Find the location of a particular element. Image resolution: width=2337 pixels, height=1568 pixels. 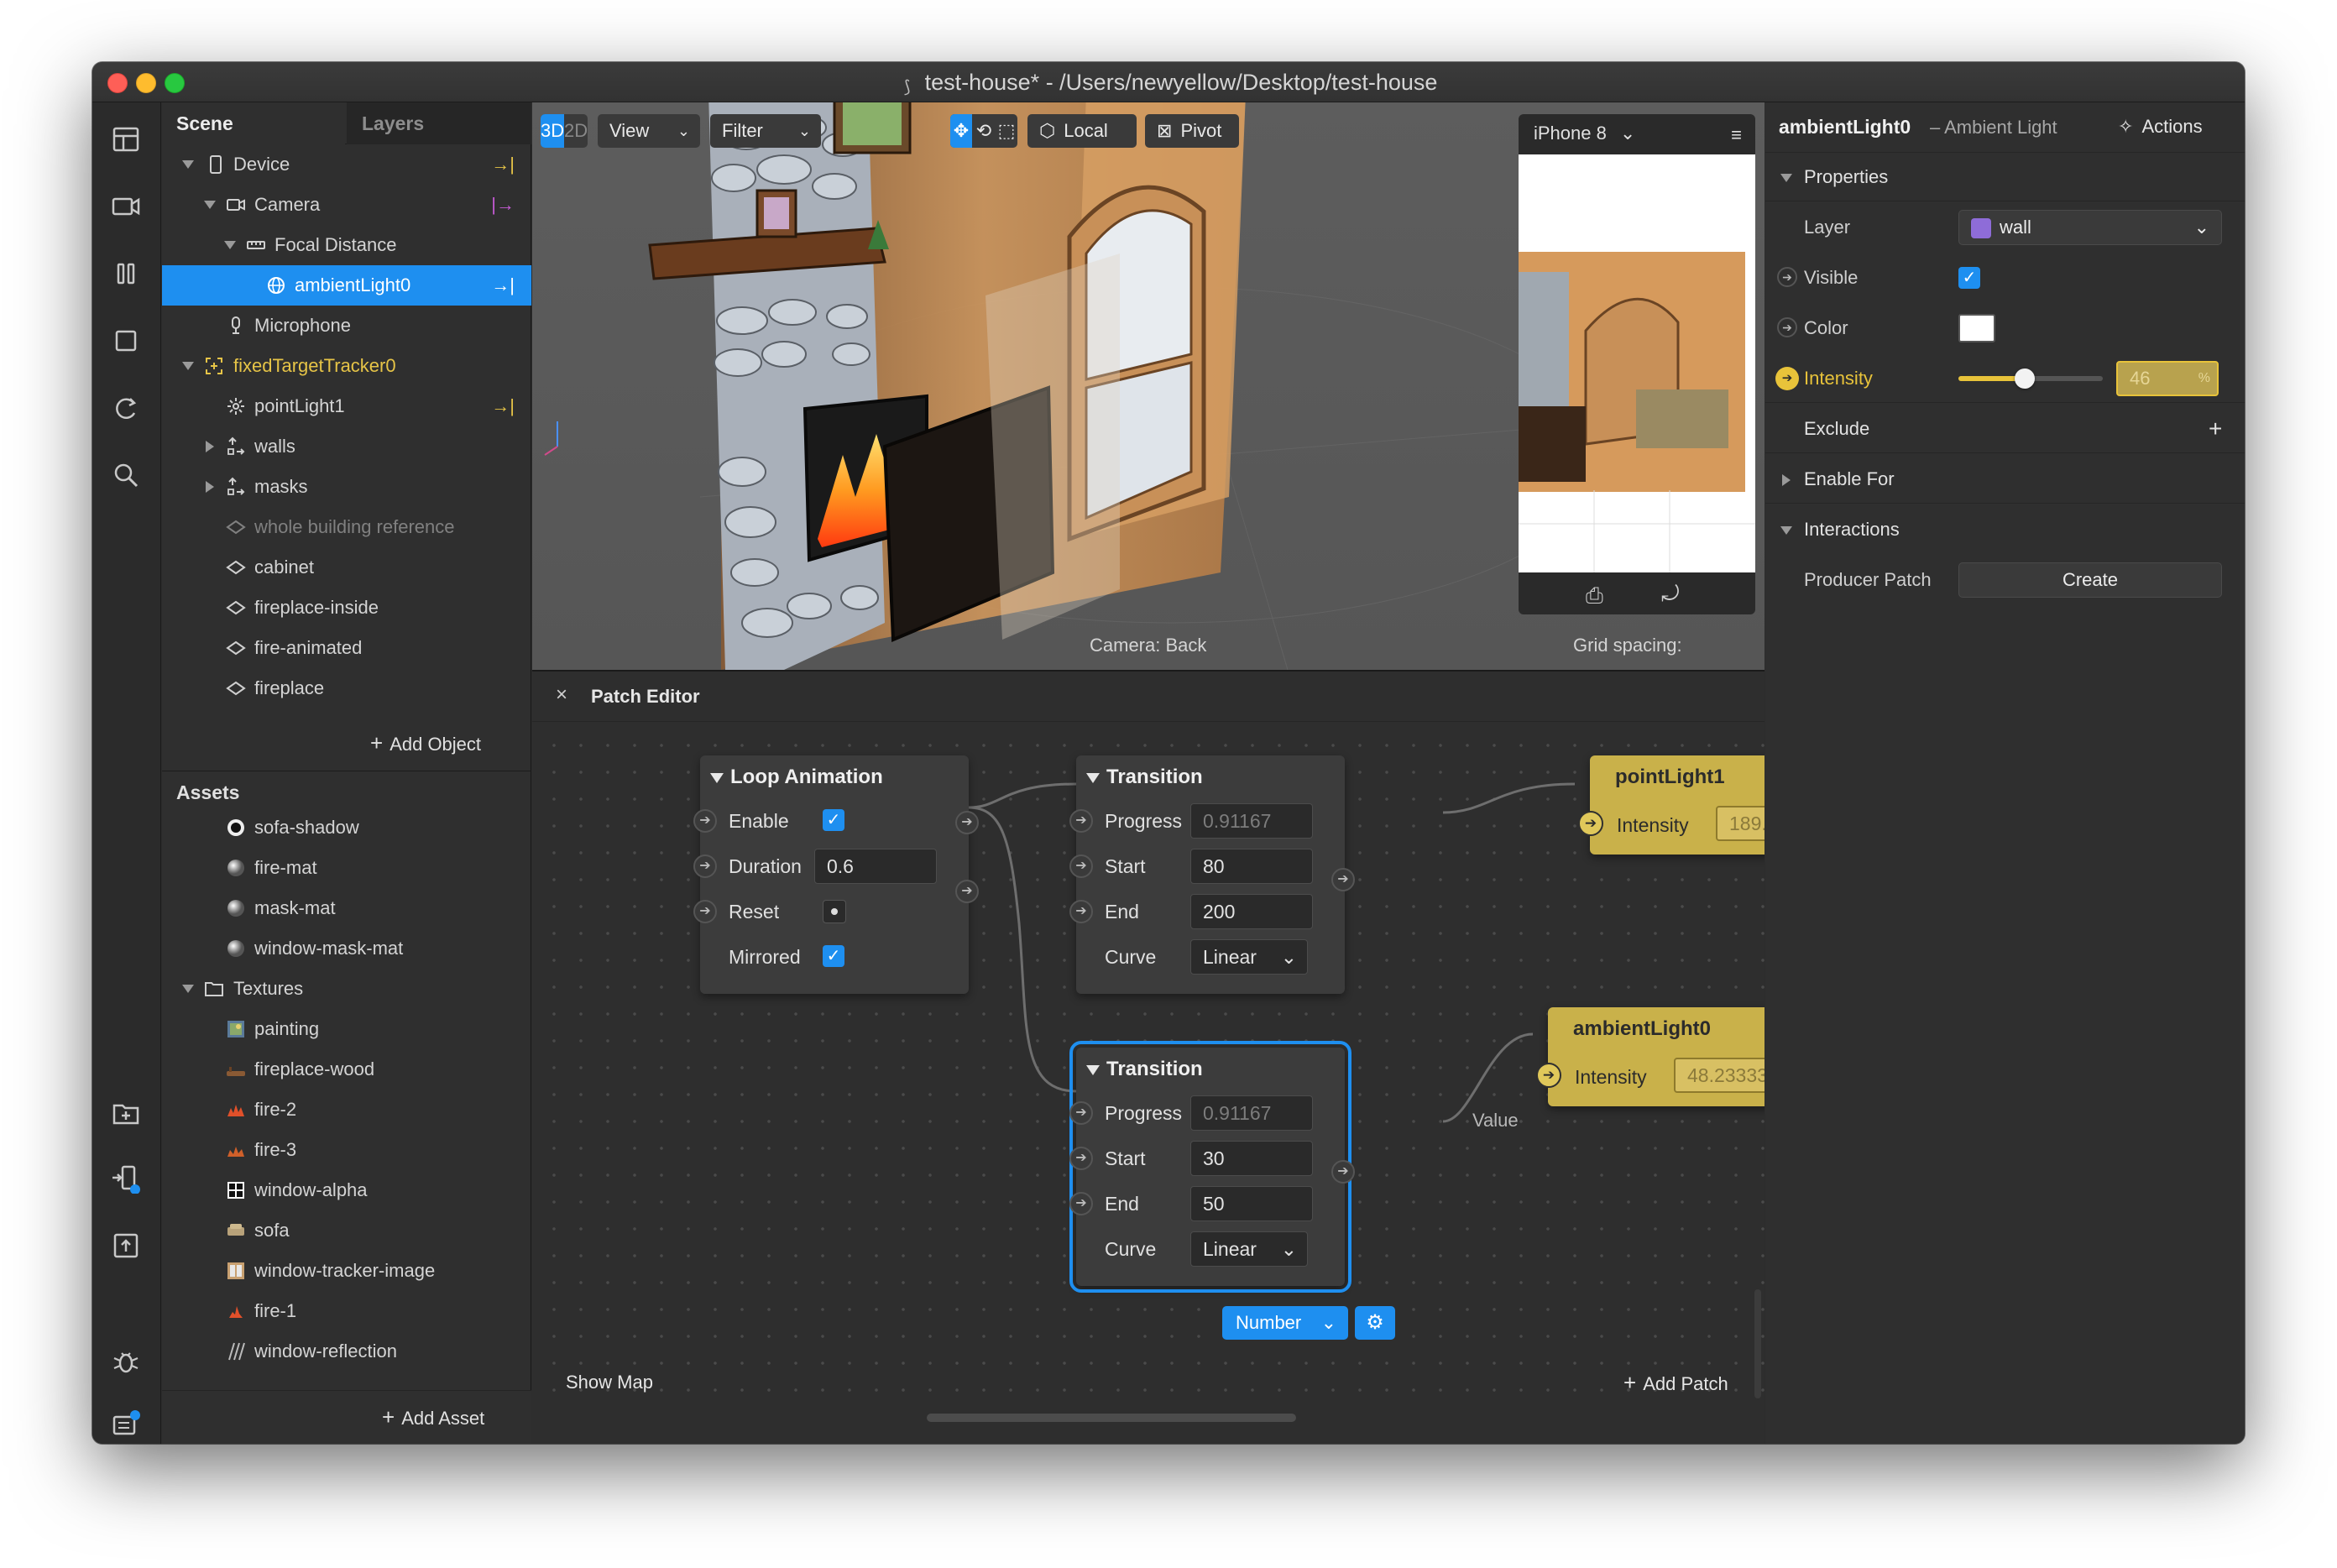

mirrored-checkbox: ✓ is located at coordinates (834, 956).